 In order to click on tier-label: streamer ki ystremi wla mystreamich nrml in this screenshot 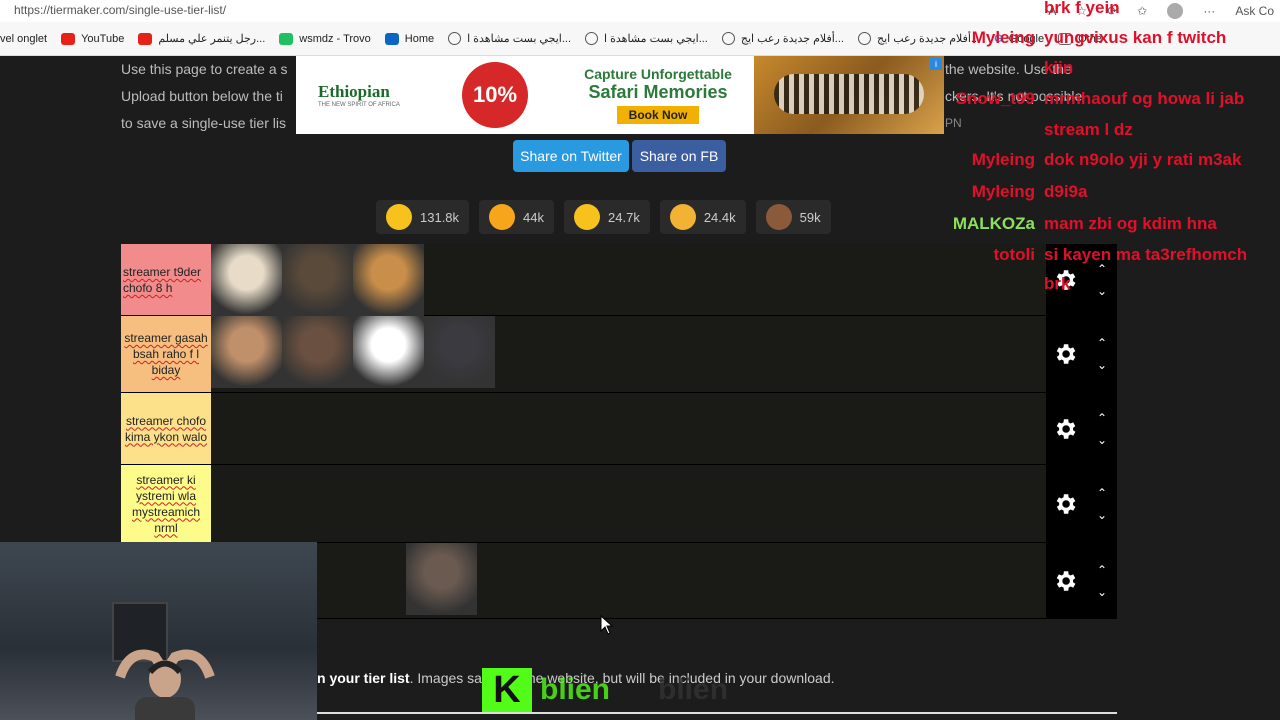, I will do `click(166, 503)`.